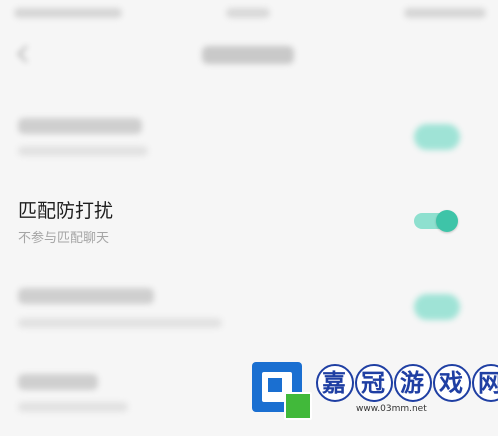 The image size is (498, 436). Describe the element at coordinates (281, 390) in the screenshot. I see `watermark-logo-icon` at that location.